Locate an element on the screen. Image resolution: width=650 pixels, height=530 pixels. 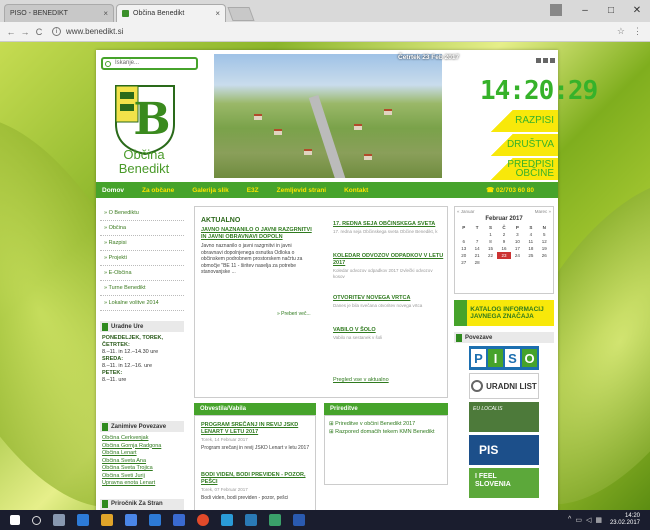
notice-title: BODI VIDEN, BODI PREVIDEN - POZOR, PEŠCI is located at coordinates (256, 479).